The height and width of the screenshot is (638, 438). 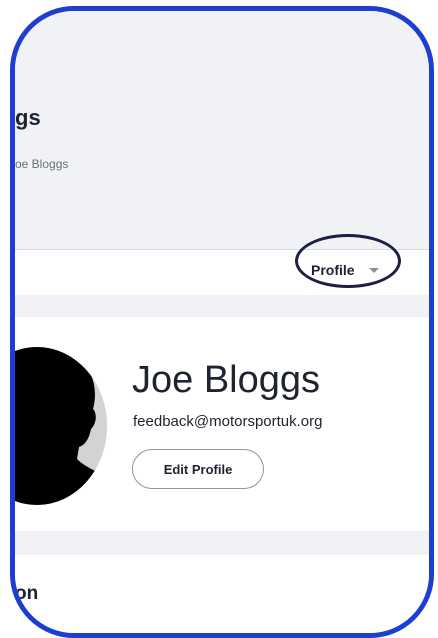 I want to click on caret-down-icon, so click(x=373, y=270).